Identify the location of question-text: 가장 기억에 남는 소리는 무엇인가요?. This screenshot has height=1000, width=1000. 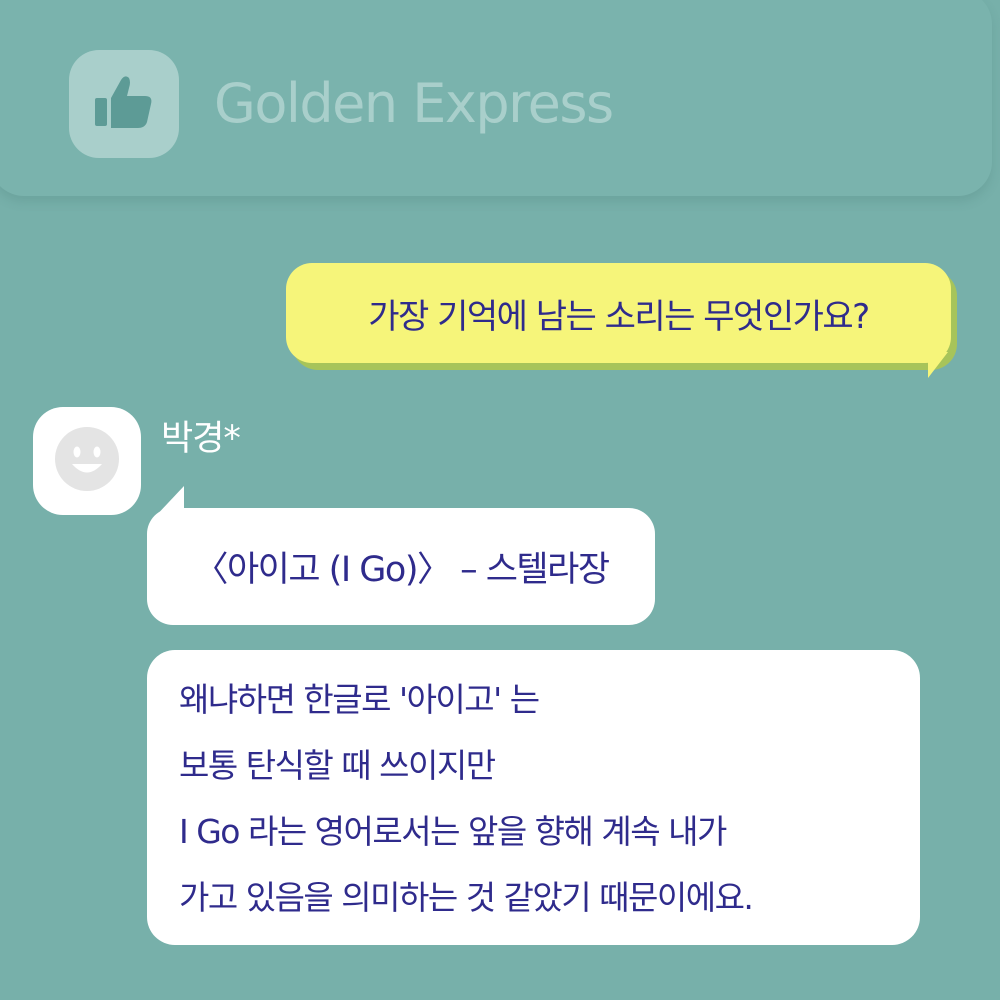
(619, 316).